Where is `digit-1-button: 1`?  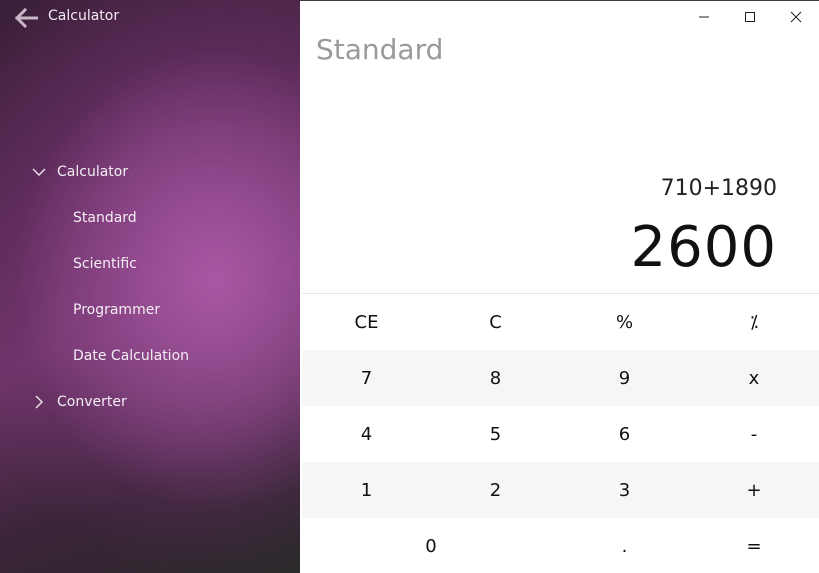
digit-1-button: 1 is located at coordinates (366, 490).